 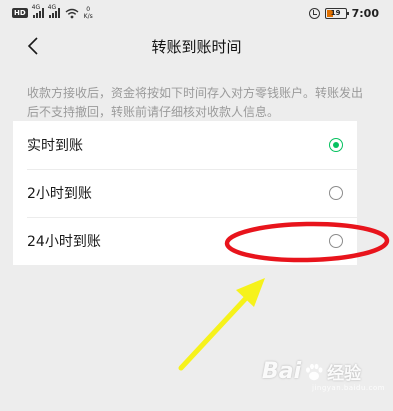 I want to click on watermark-brand-left: Bai, so click(x=282, y=371).